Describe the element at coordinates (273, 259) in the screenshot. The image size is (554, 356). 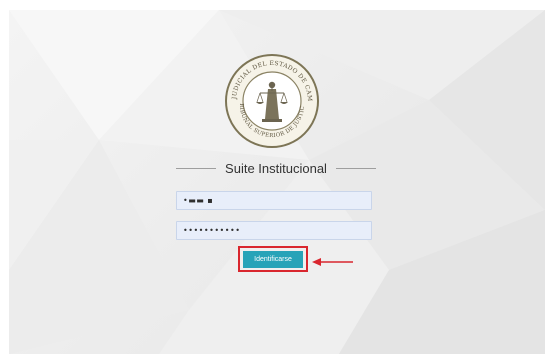
I see `login-button: Identificarse` at that location.